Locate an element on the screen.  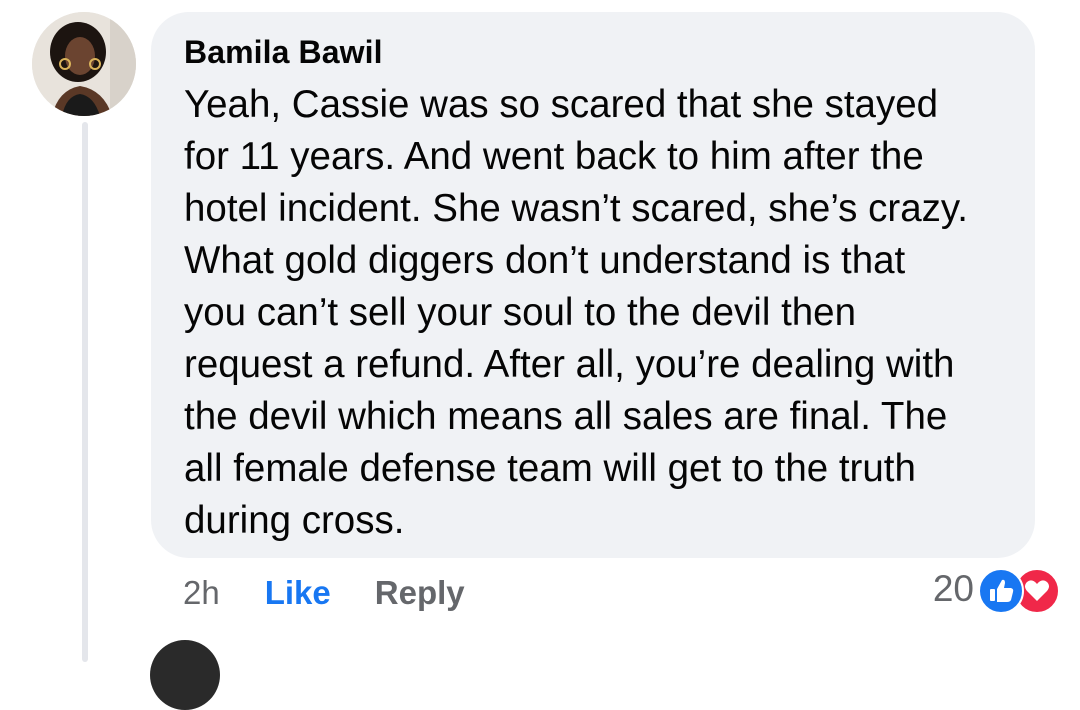
reaction-icons is located at coordinates (1019, 590).